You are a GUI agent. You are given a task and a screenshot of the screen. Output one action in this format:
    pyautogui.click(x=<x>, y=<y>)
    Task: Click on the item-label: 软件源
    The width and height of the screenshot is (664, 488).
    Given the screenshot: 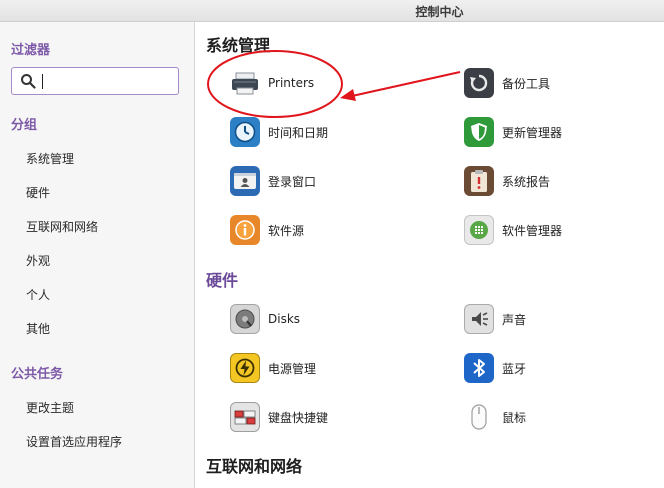 What is the action you would take?
    pyautogui.click(x=286, y=230)
    